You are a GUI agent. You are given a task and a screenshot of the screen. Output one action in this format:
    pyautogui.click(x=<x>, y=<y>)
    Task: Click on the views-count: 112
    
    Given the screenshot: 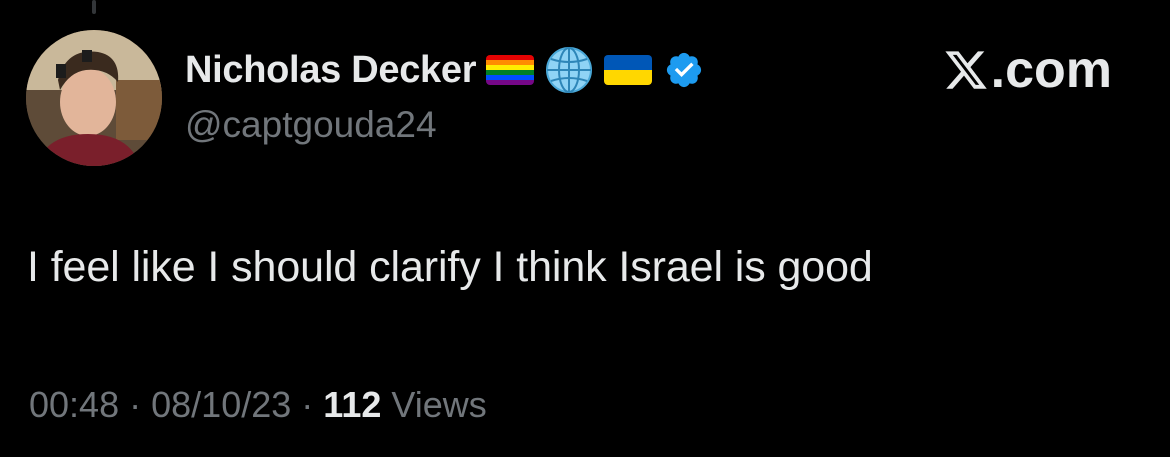 What is the action you would take?
    pyautogui.click(x=352, y=404)
    